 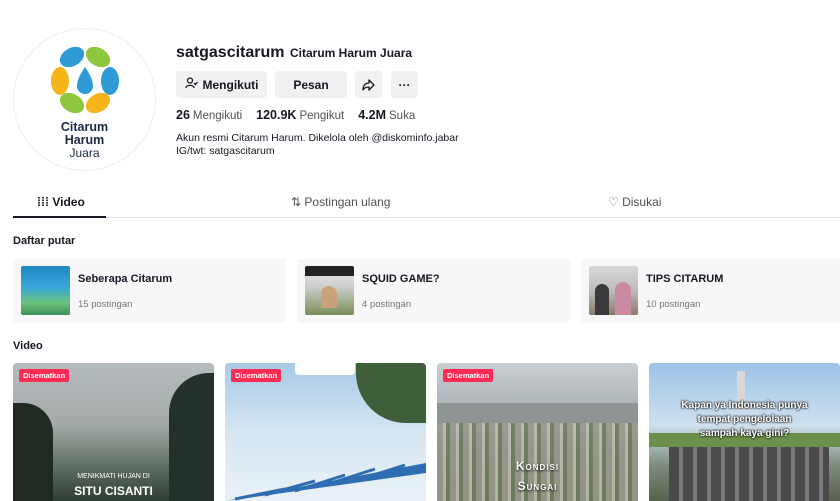 I want to click on playlist-count: 4 postingan, so click(x=387, y=304).